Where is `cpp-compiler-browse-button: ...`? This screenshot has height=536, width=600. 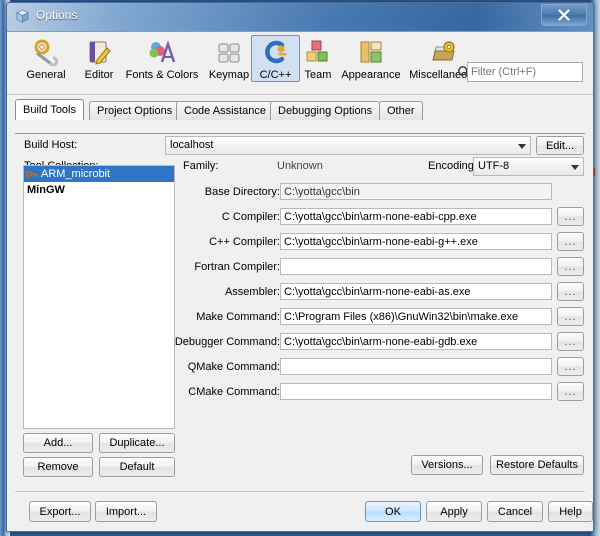
cpp-compiler-browse-button: ... is located at coordinates (570, 241).